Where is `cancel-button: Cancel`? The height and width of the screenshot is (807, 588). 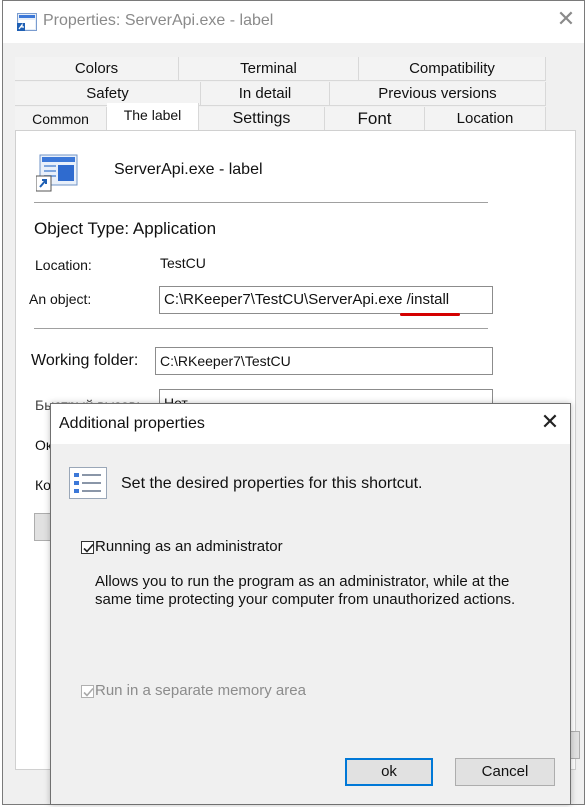 cancel-button: Cancel is located at coordinates (505, 772).